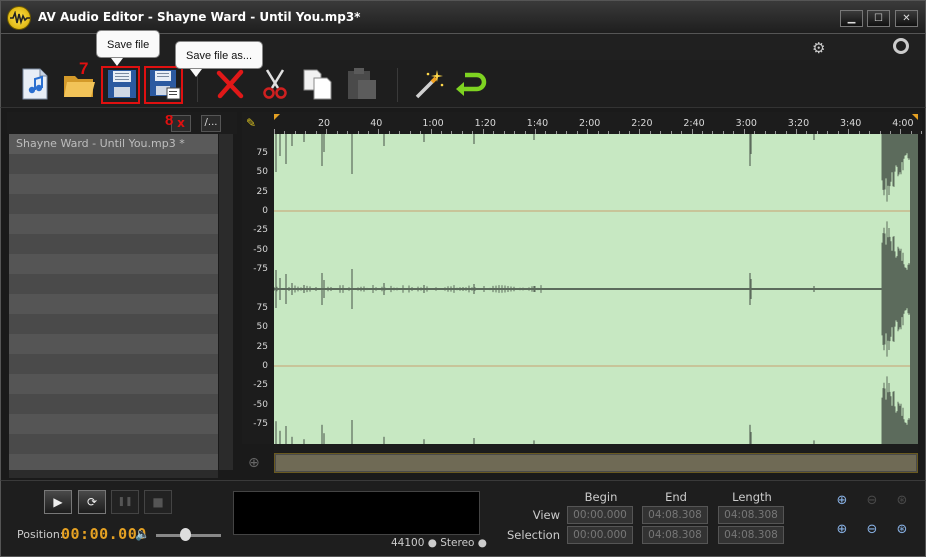 The width and height of the screenshot is (926, 557). Describe the element at coordinates (746, 123) in the screenshot. I see `ruler-label: 3:00` at that location.